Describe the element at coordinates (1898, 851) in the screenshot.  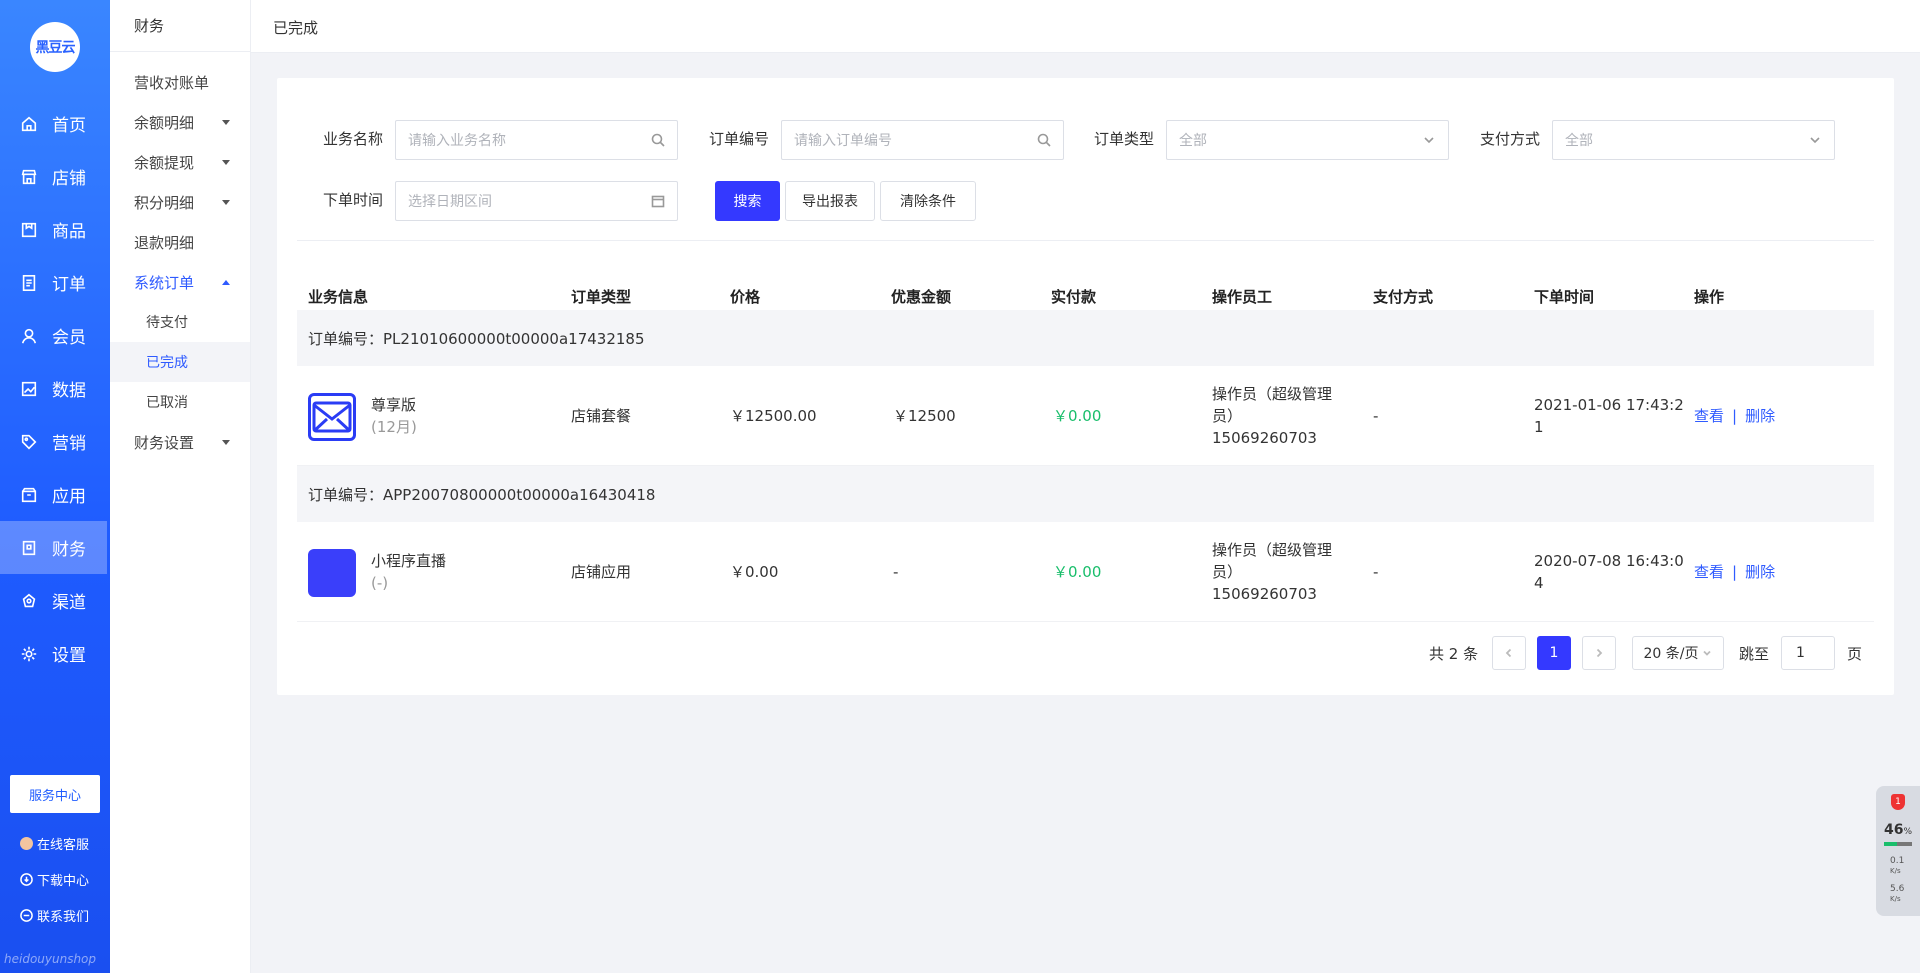
I see `network-monitor-widget: 1 46% 0.1 K/s 5.6 K/s` at that location.